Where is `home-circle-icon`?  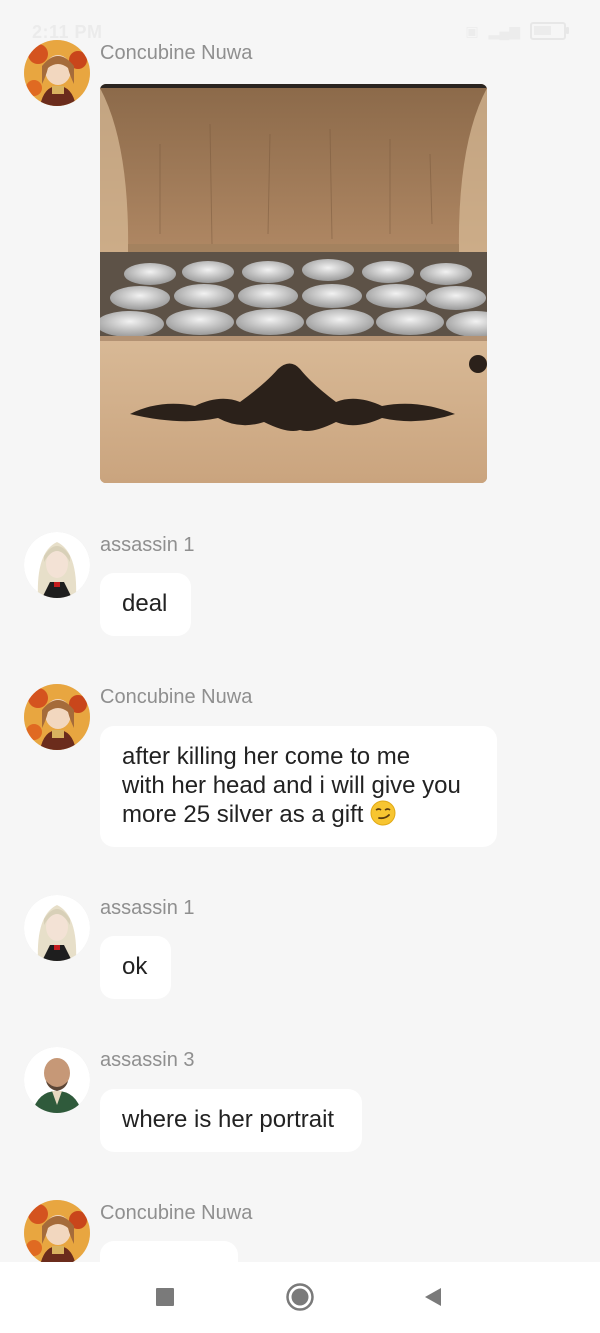
home-circle-icon is located at coordinates (300, 1297).